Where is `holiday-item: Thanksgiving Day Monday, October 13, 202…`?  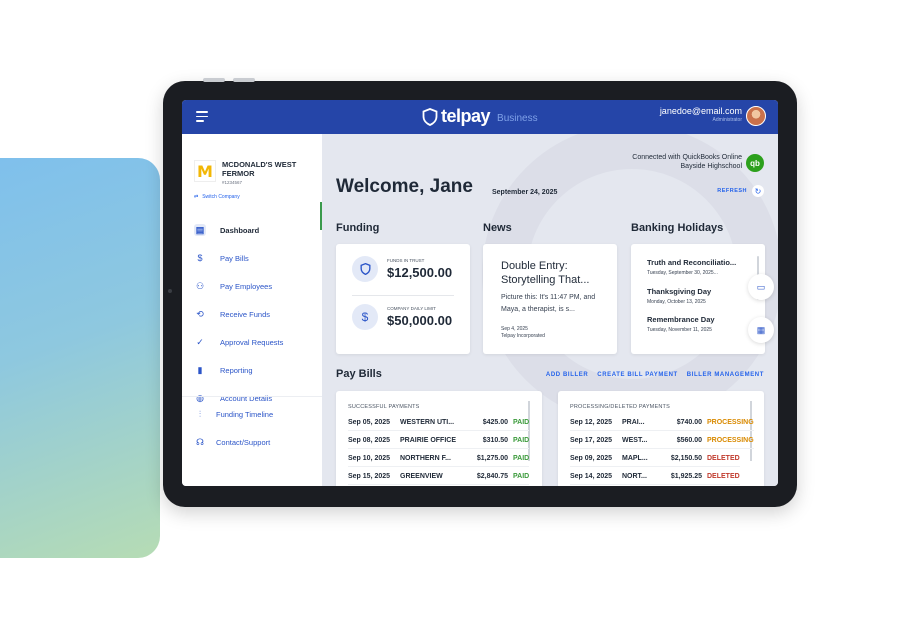 holiday-item: Thanksgiving Day Monday, October 13, 202… is located at coordinates (679, 296).